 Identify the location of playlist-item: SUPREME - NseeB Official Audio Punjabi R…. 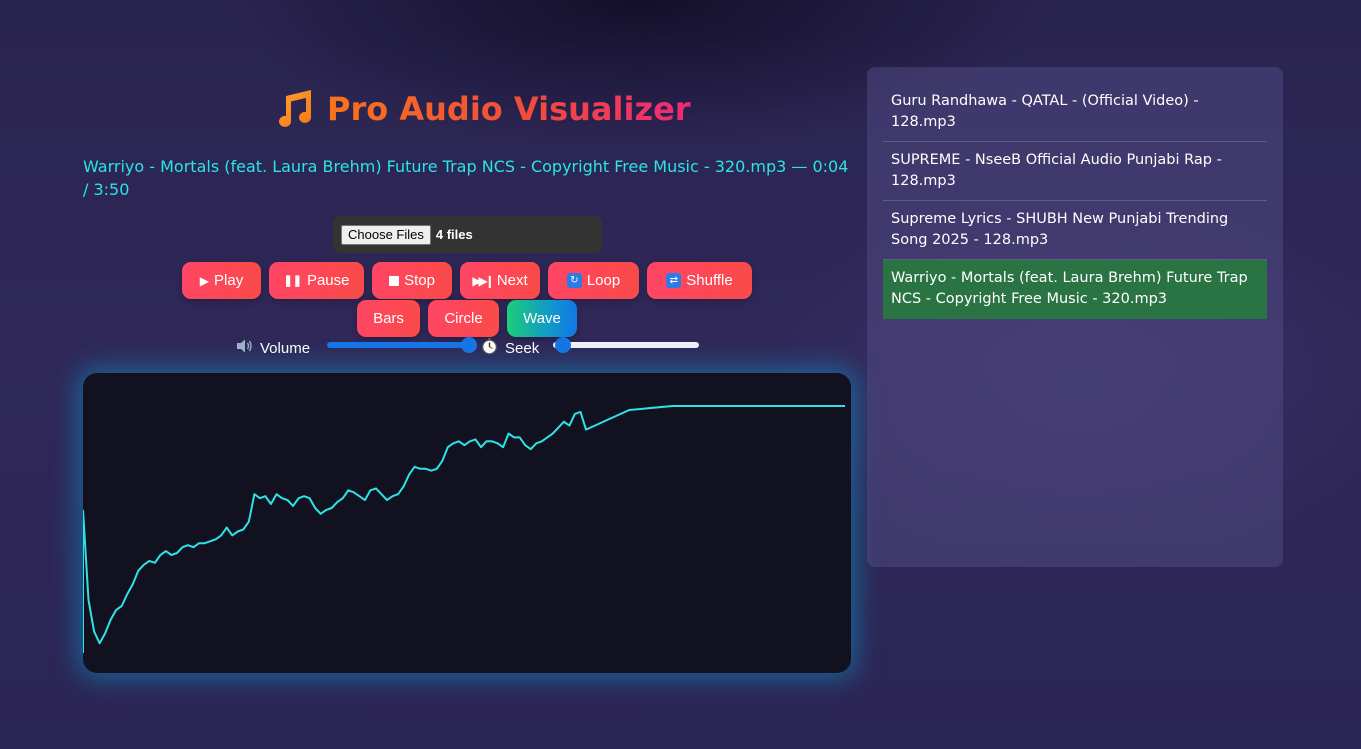
(1075, 171).